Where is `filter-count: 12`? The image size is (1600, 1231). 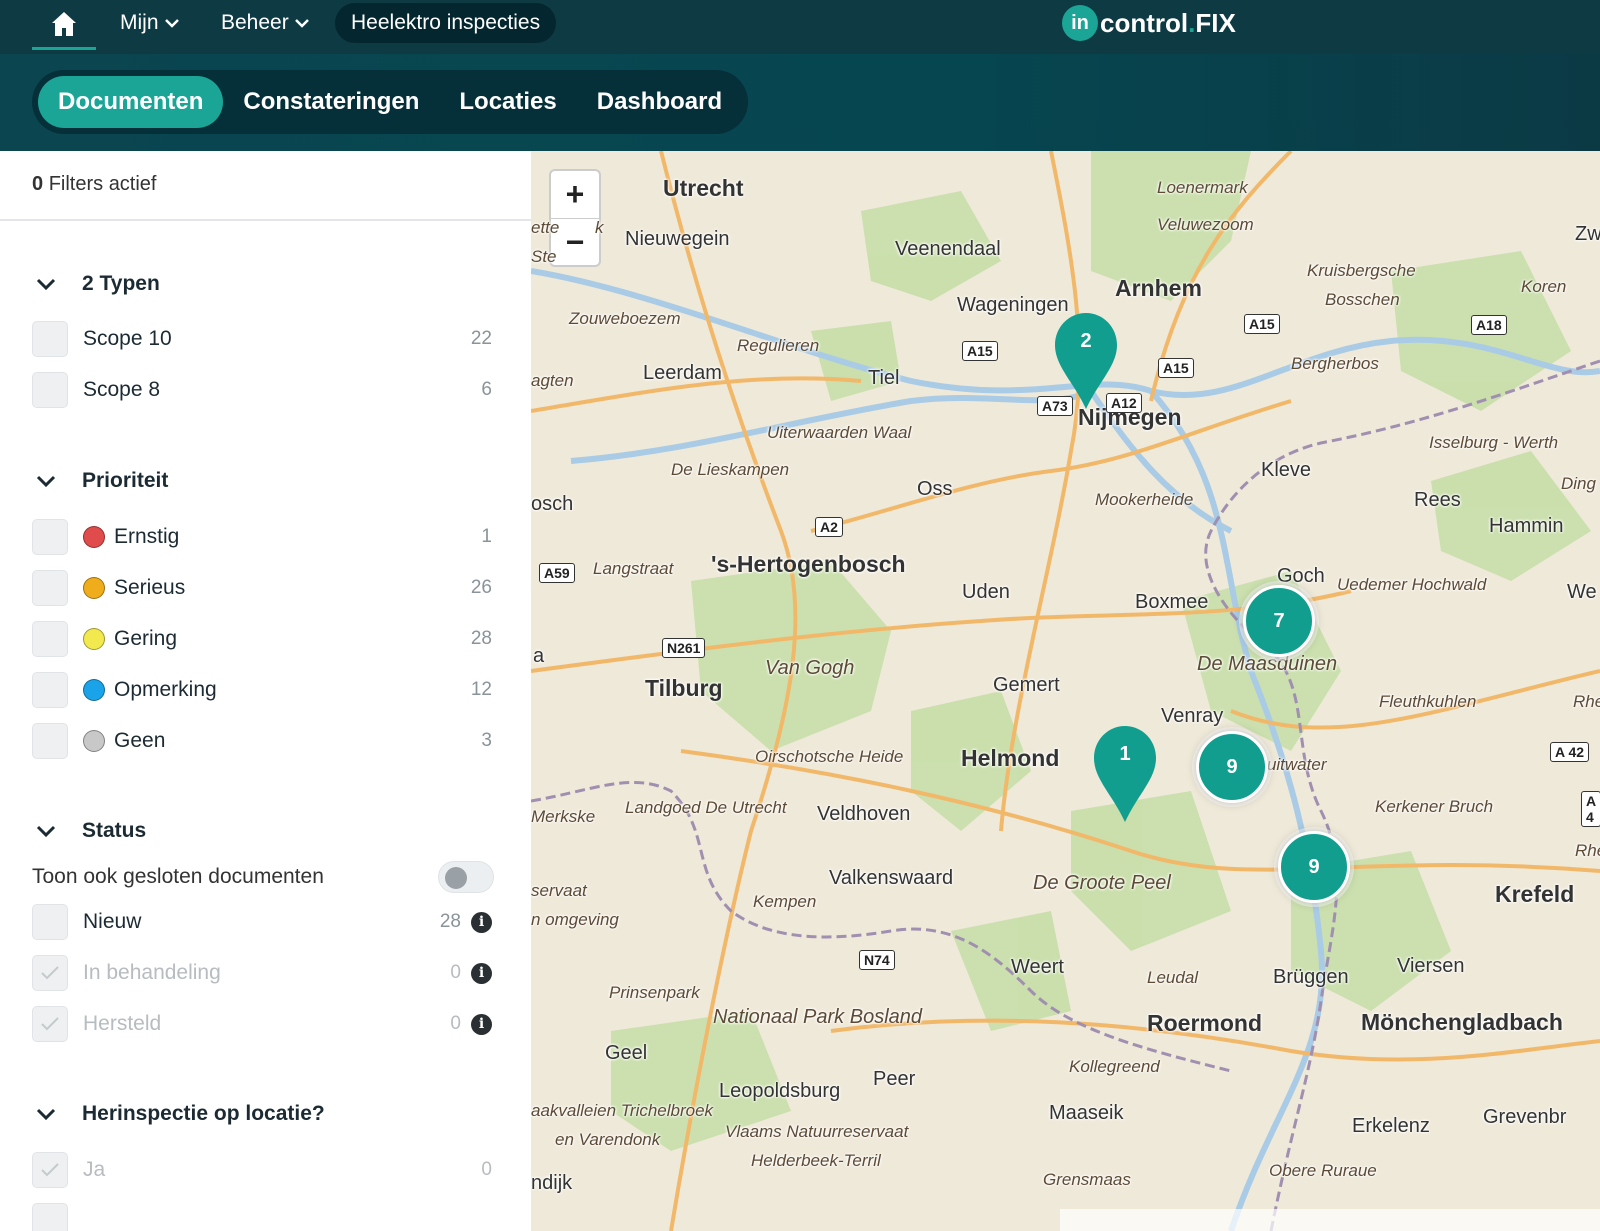
filter-count: 12 is located at coordinates (481, 689).